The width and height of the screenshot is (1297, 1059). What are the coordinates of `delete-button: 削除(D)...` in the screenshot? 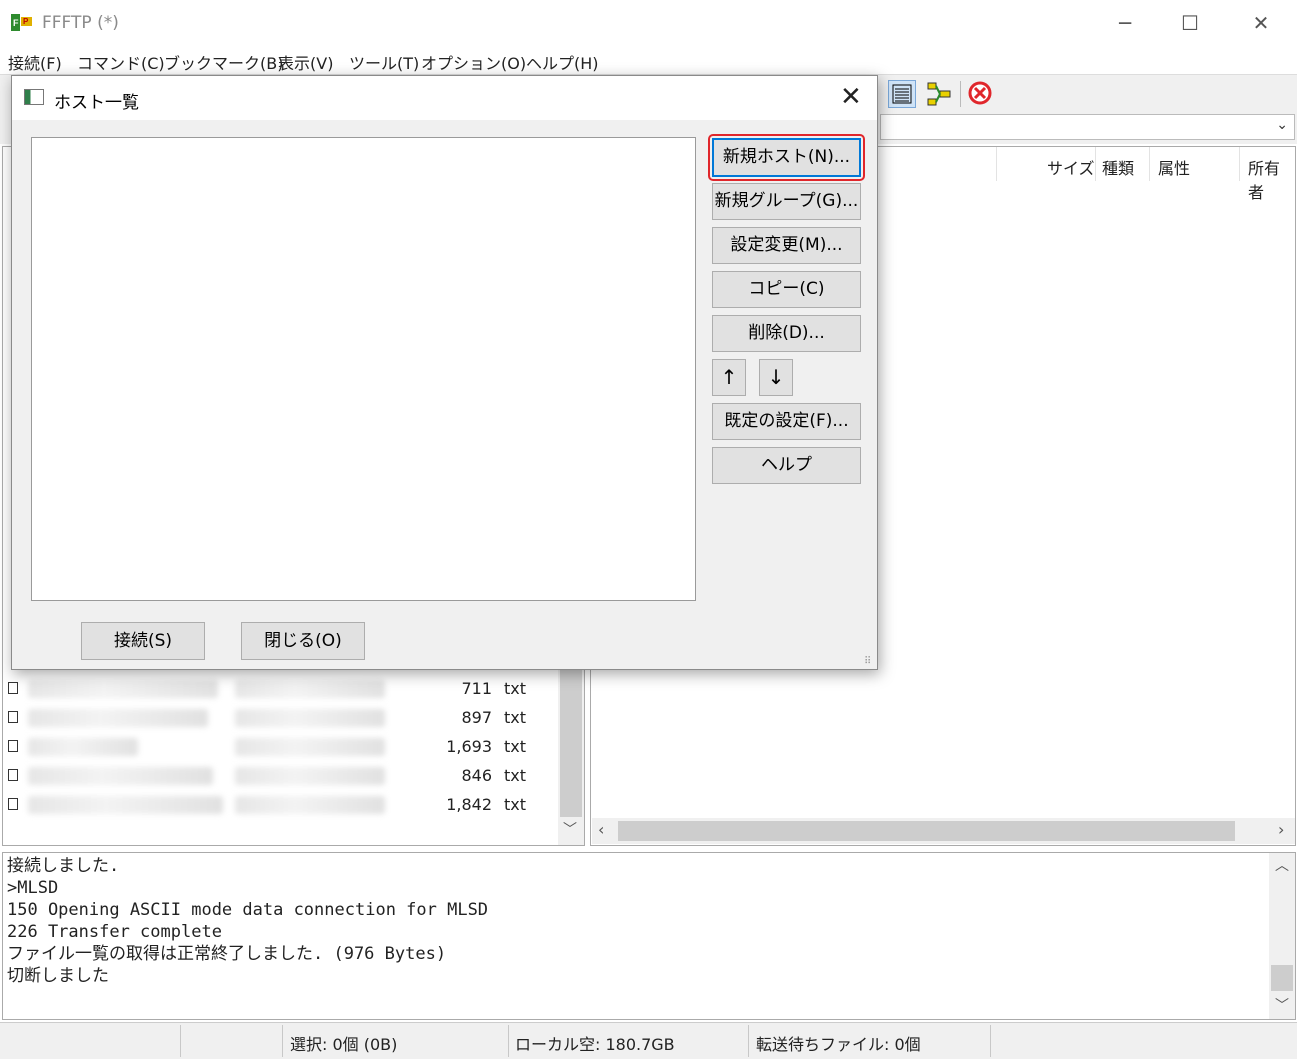 It's located at (786, 333).